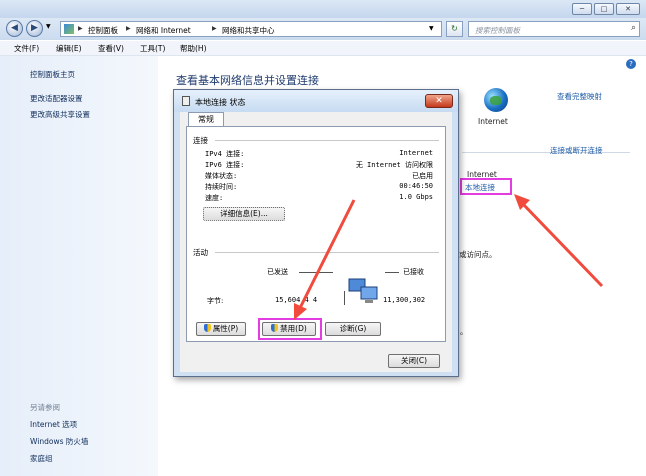  What do you see at coordinates (449, 257) in the screenshot?
I see `annotation-arrows` at bounding box center [449, 257].